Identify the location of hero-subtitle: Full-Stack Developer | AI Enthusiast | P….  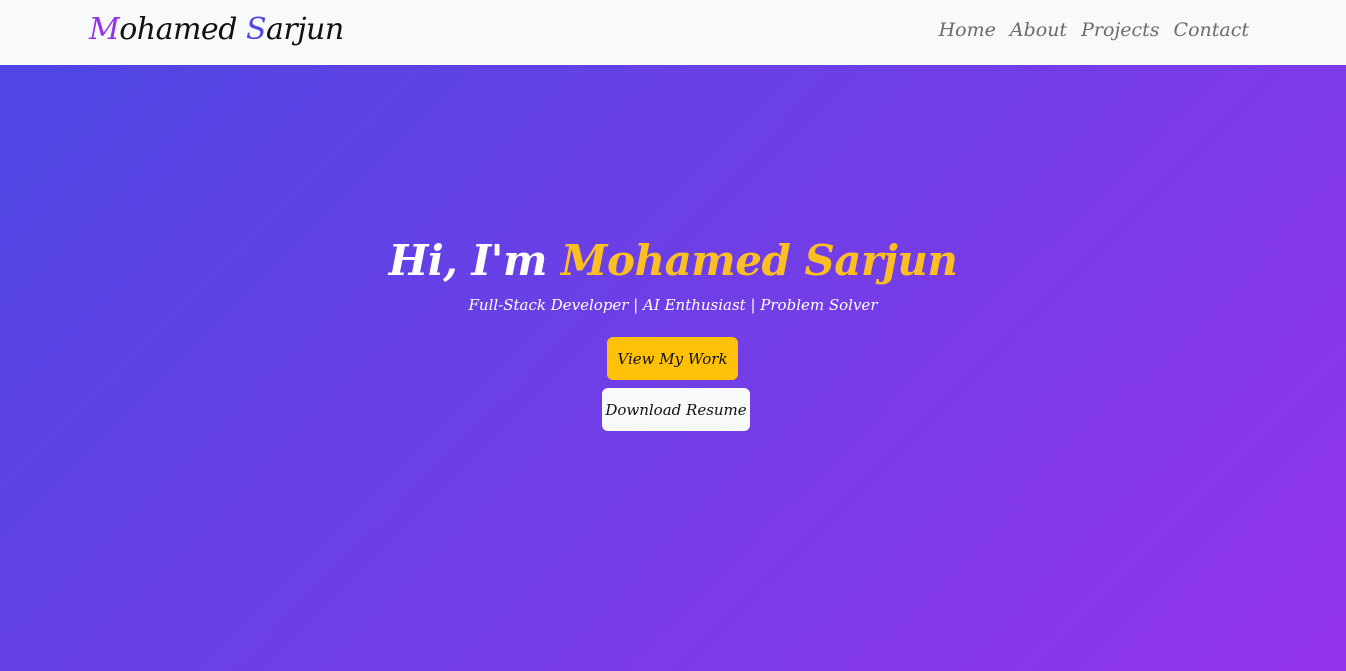
(673, 305).